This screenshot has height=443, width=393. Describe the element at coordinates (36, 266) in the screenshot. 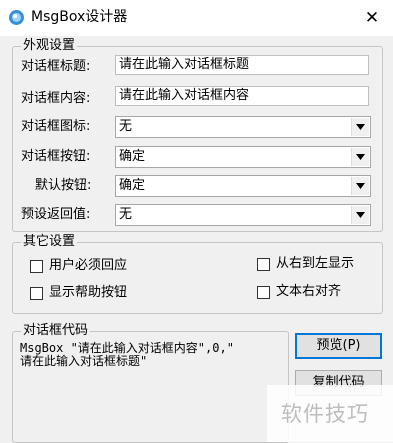

I see `user-must-reply-checkbox` at that location.